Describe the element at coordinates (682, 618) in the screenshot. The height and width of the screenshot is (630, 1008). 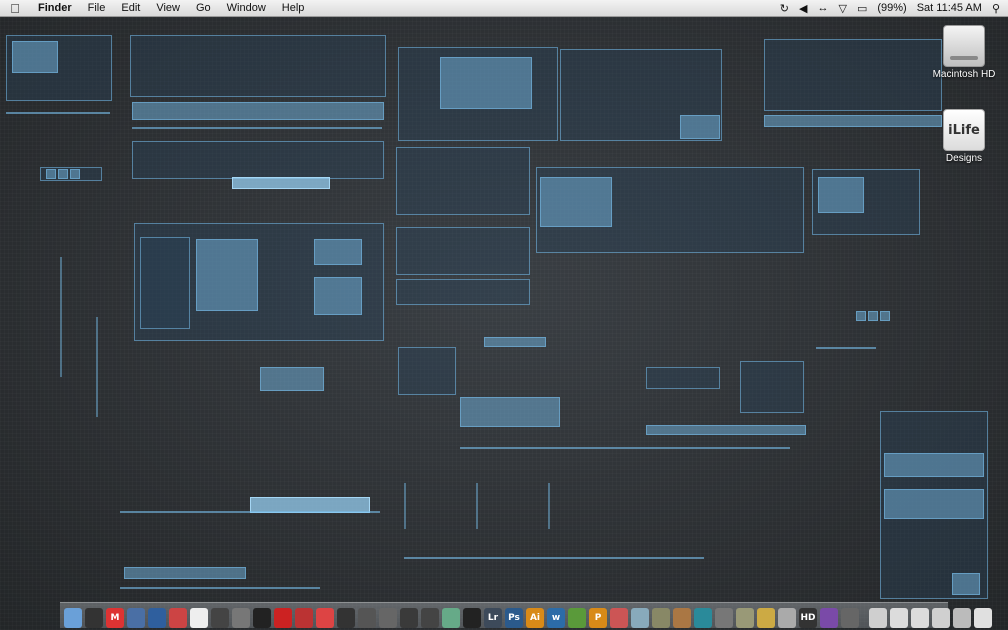
I see `dock-item-coin` at that location.